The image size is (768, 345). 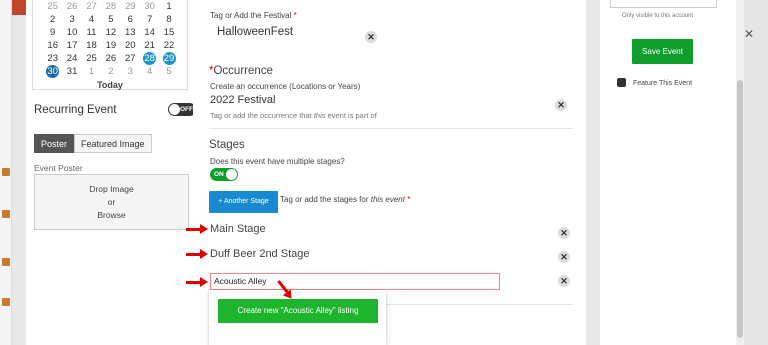 I want to click on background-app-edge-right: ✕, so click(x=755, y=172).